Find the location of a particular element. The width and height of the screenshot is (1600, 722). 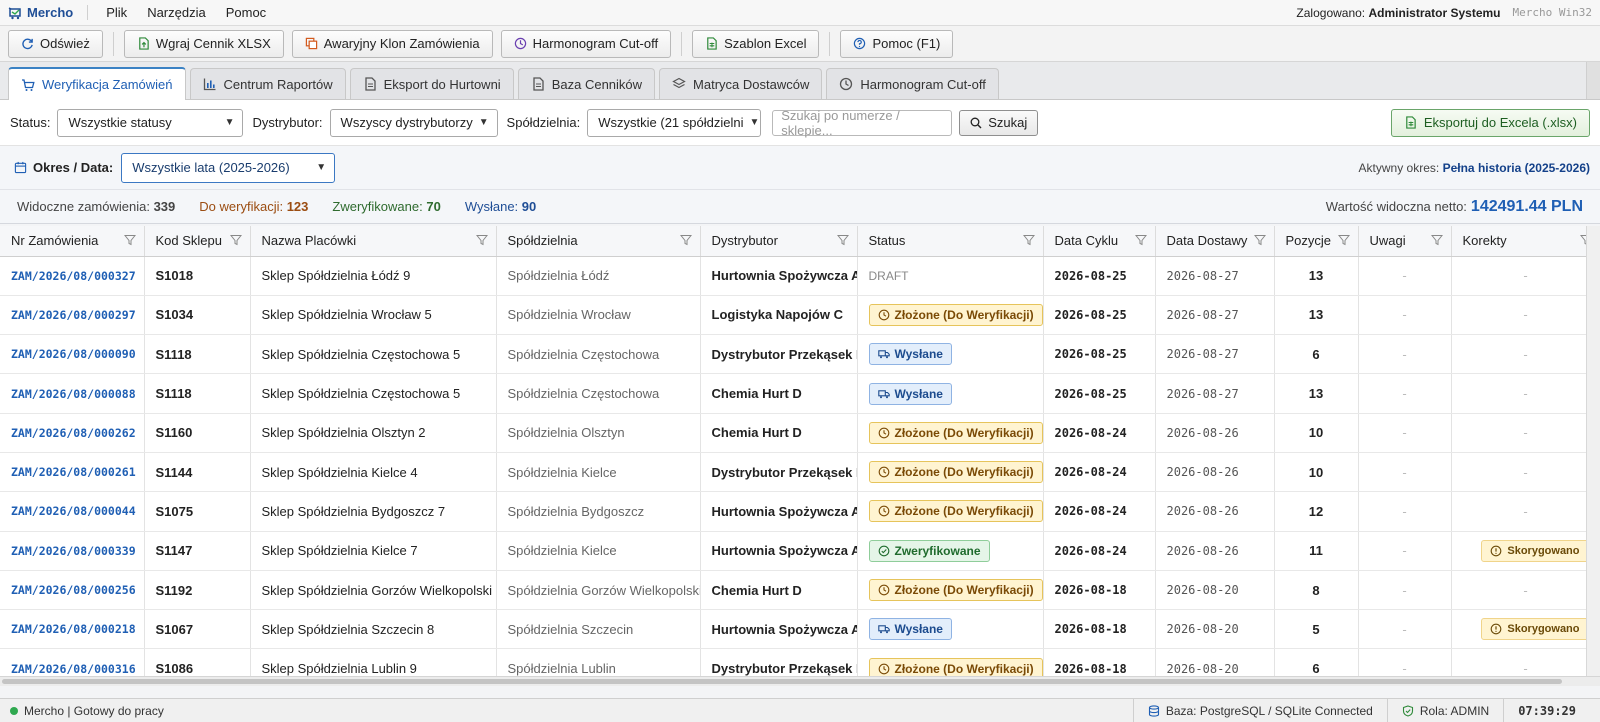

chevron-down-icon: ▼ is located at coordinates (321, 167).